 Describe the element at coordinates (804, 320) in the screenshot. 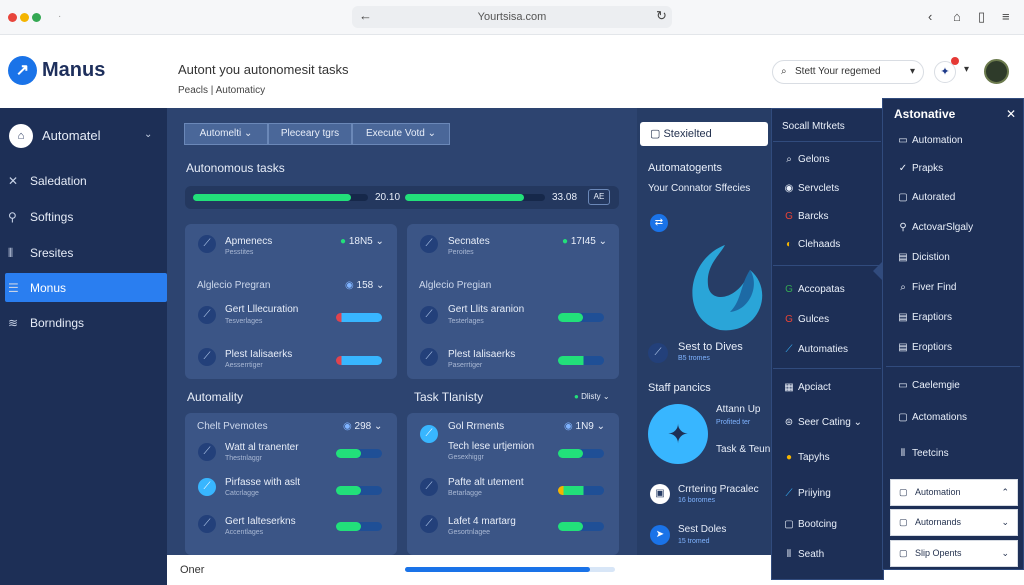

I see `menu-item: G Gulces` at that location.